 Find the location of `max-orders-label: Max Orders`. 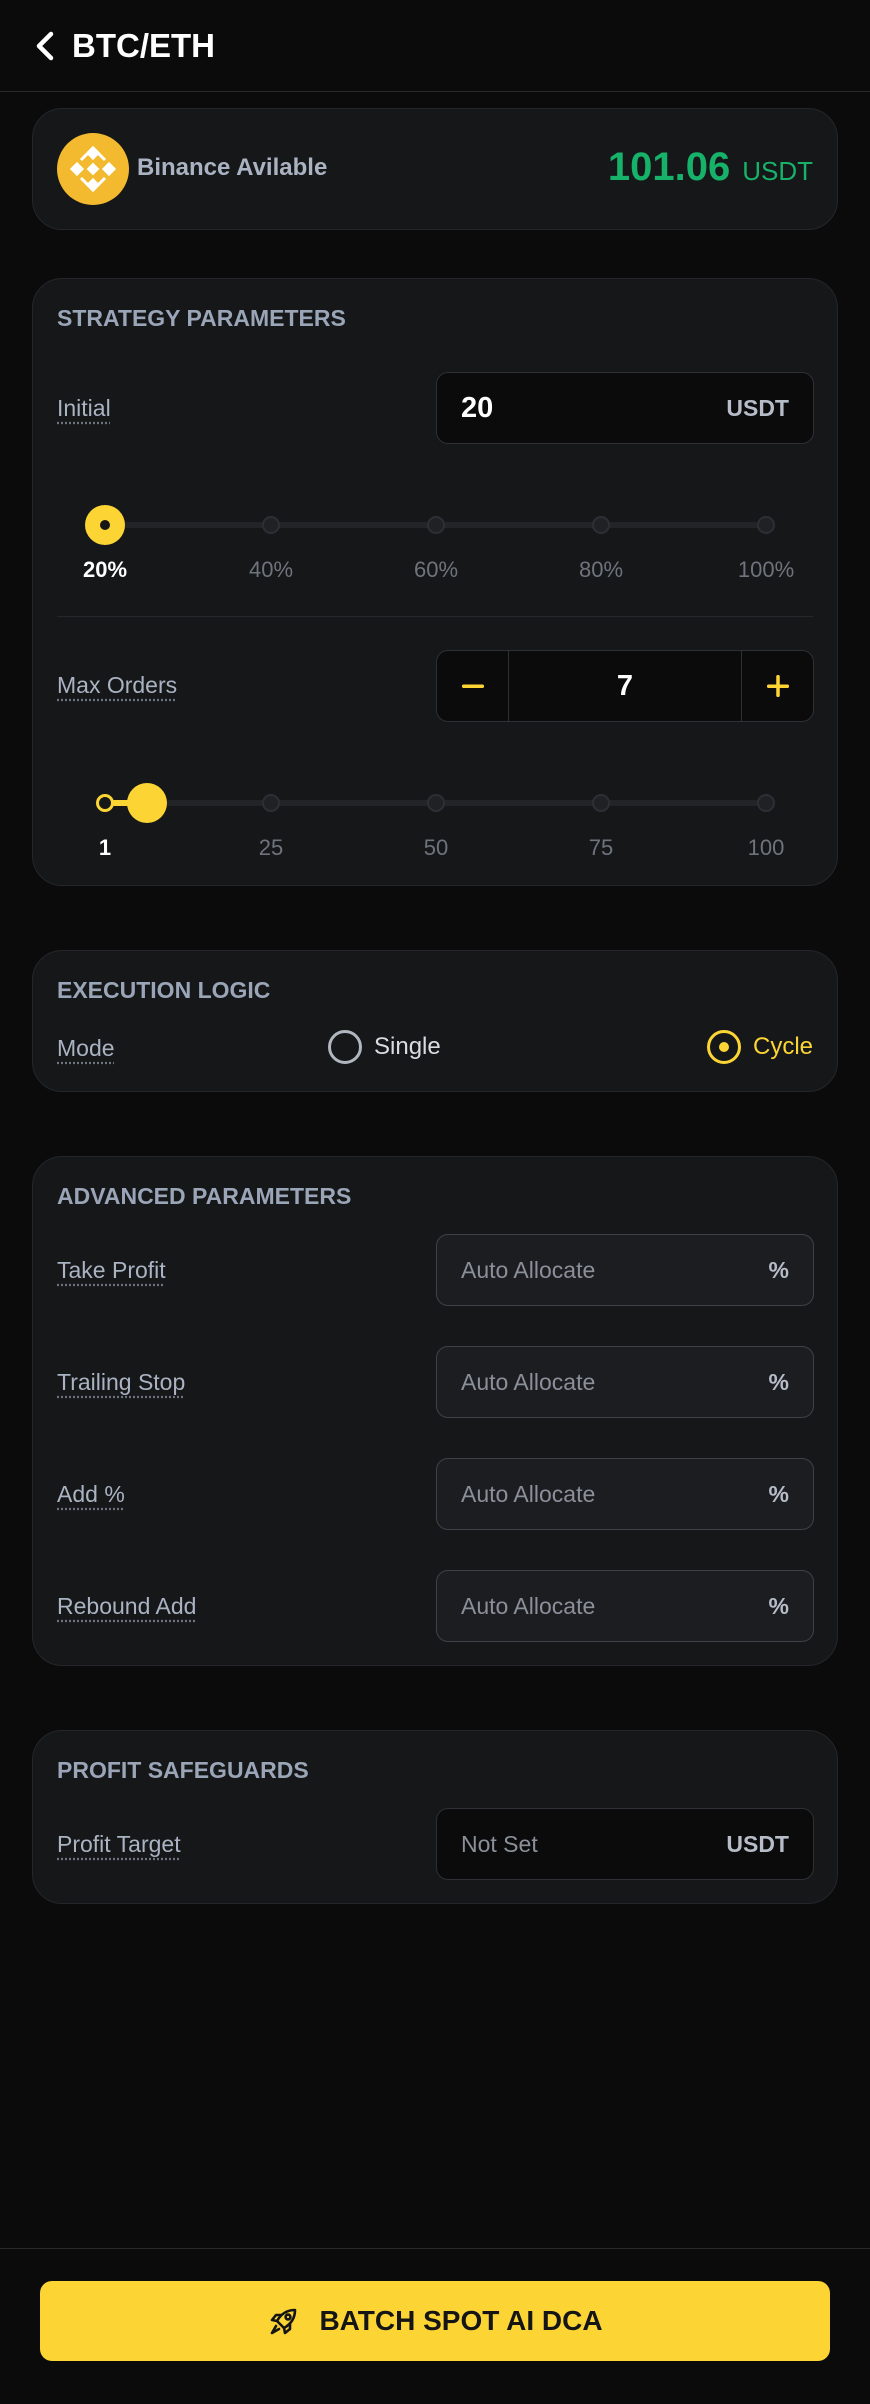

max-orders-label: Max Orders is located at coordinates (117, 685).